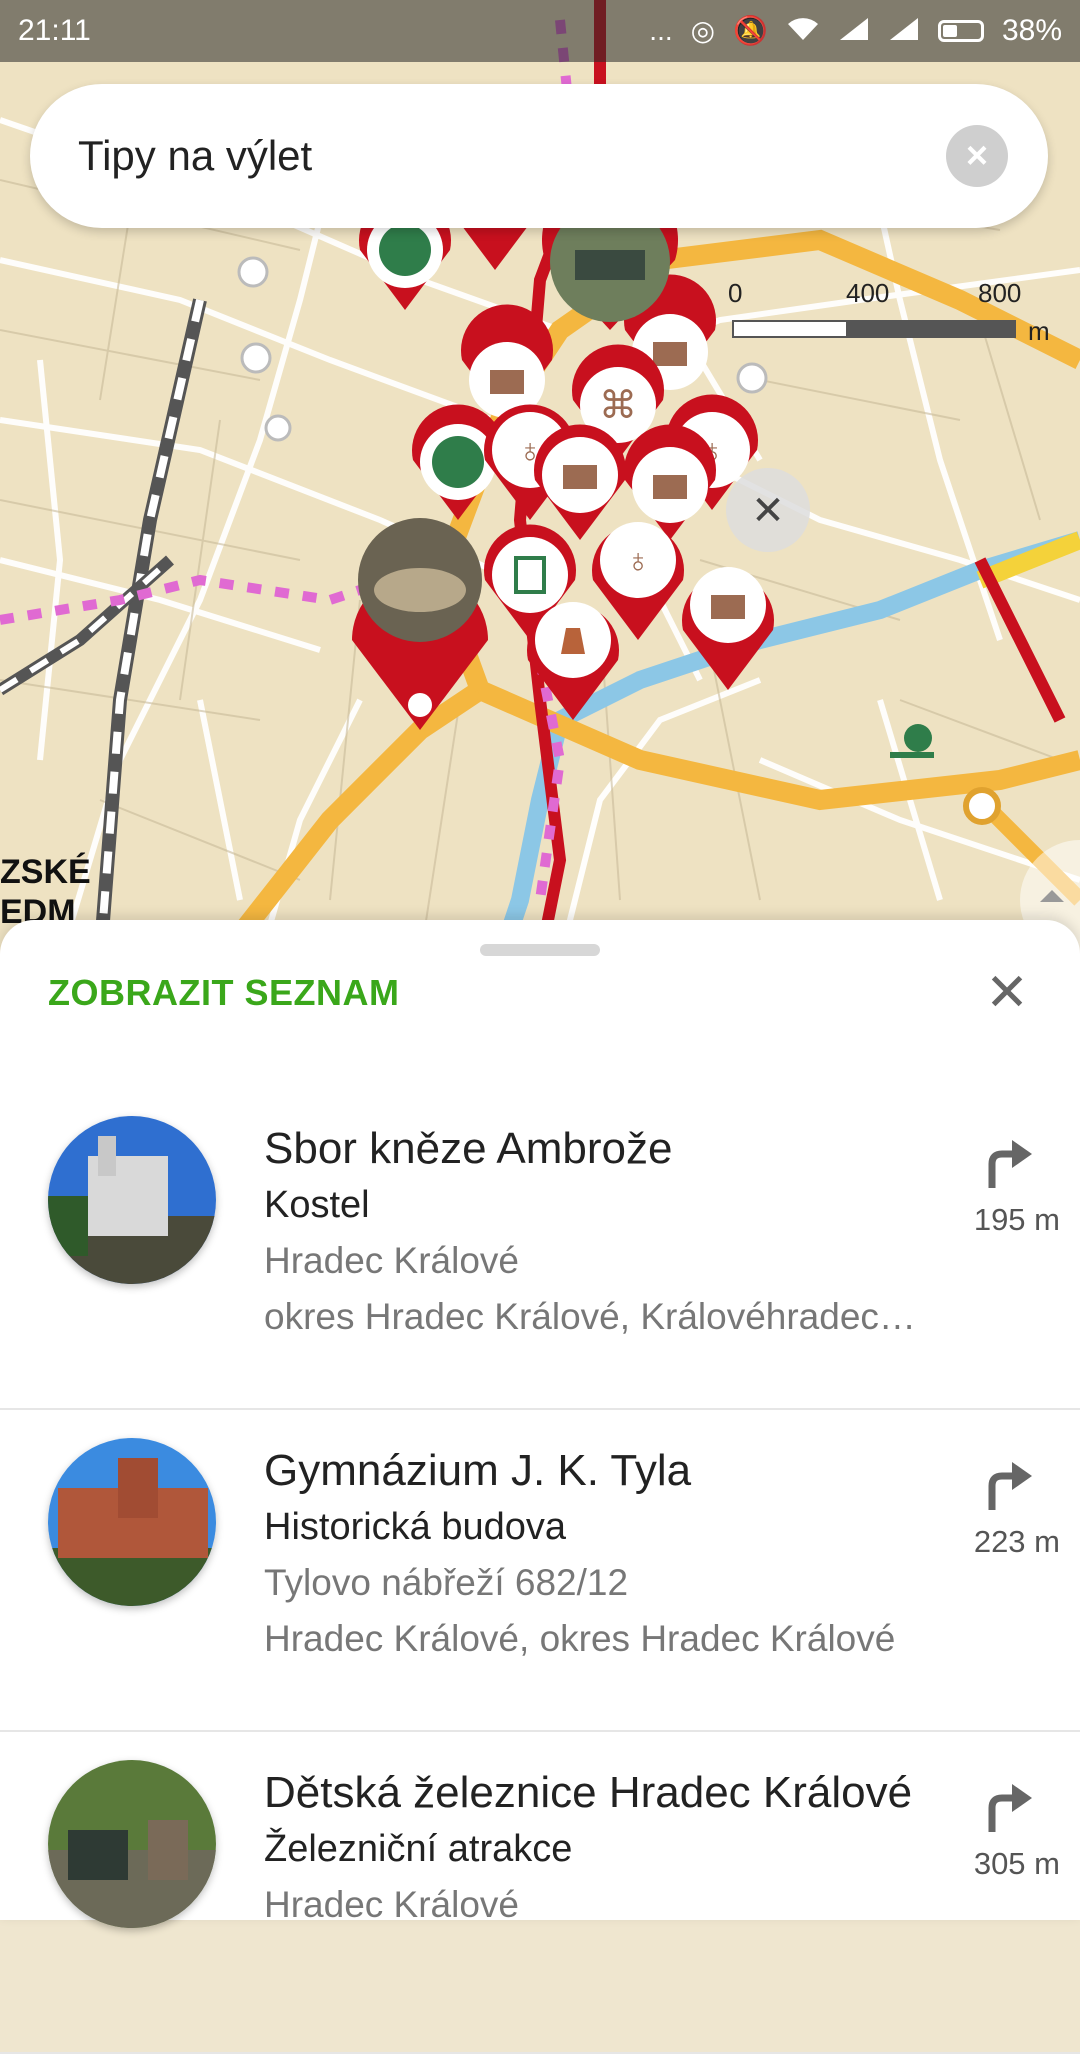 The image size is (1080, 2054). I want to click on close-icon: ✕, so click(1007, 993).